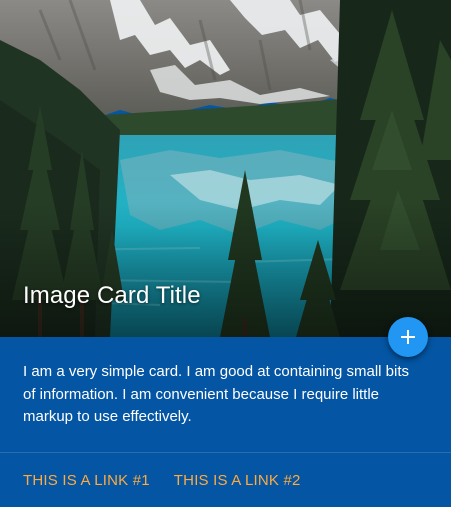  I want to click on card-action-bar: This is a link #1 This is a link #2, so click(225, 479).